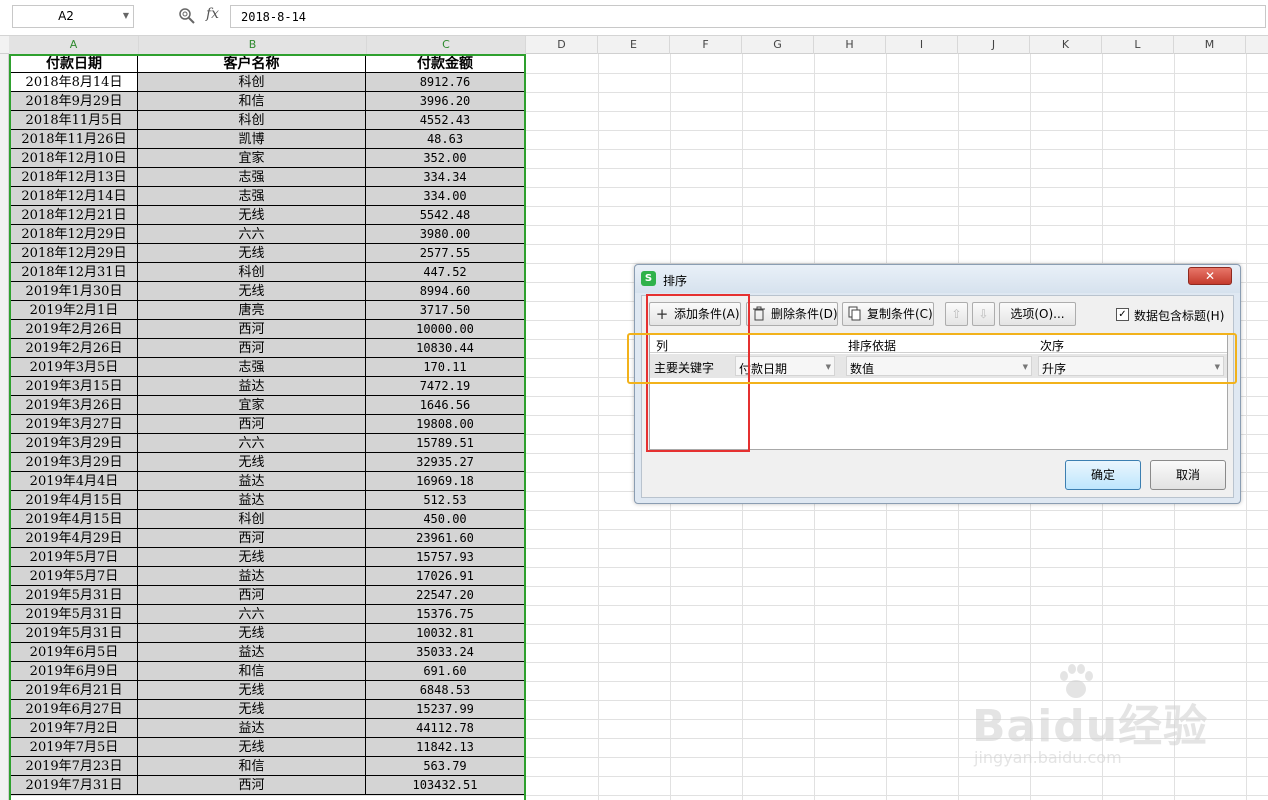 This screenshot has width=1268, height=800. I want to click on date-cell: 2019年7月2日, so click(74, 728).